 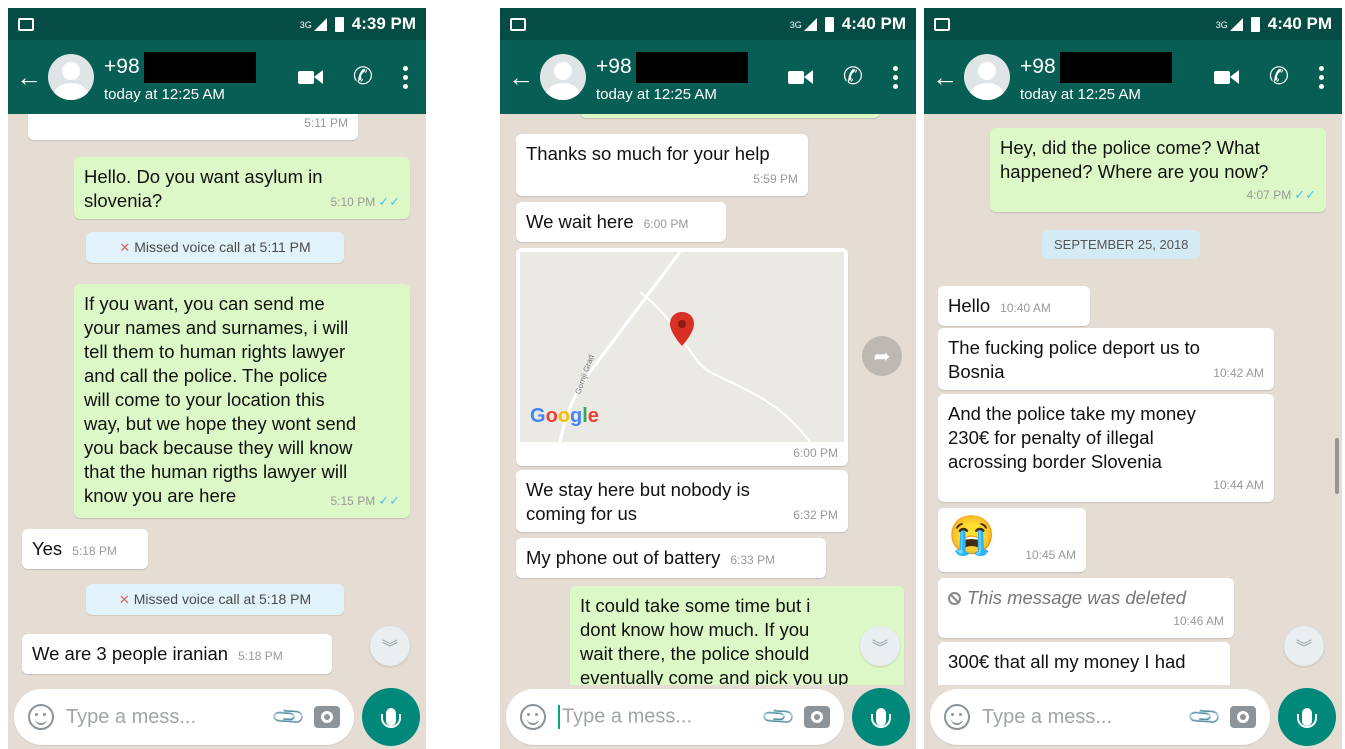 I want to click on input-bar: Type a mess... 📎, so click(x=217, y=717).